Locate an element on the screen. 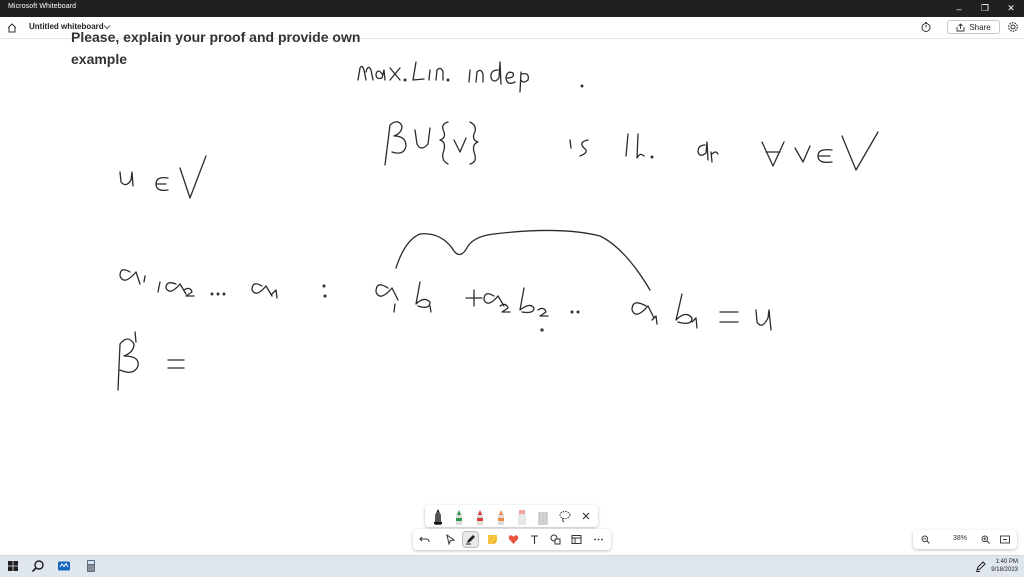  zoom-controls: 38% is located at coordinates (965, 539).